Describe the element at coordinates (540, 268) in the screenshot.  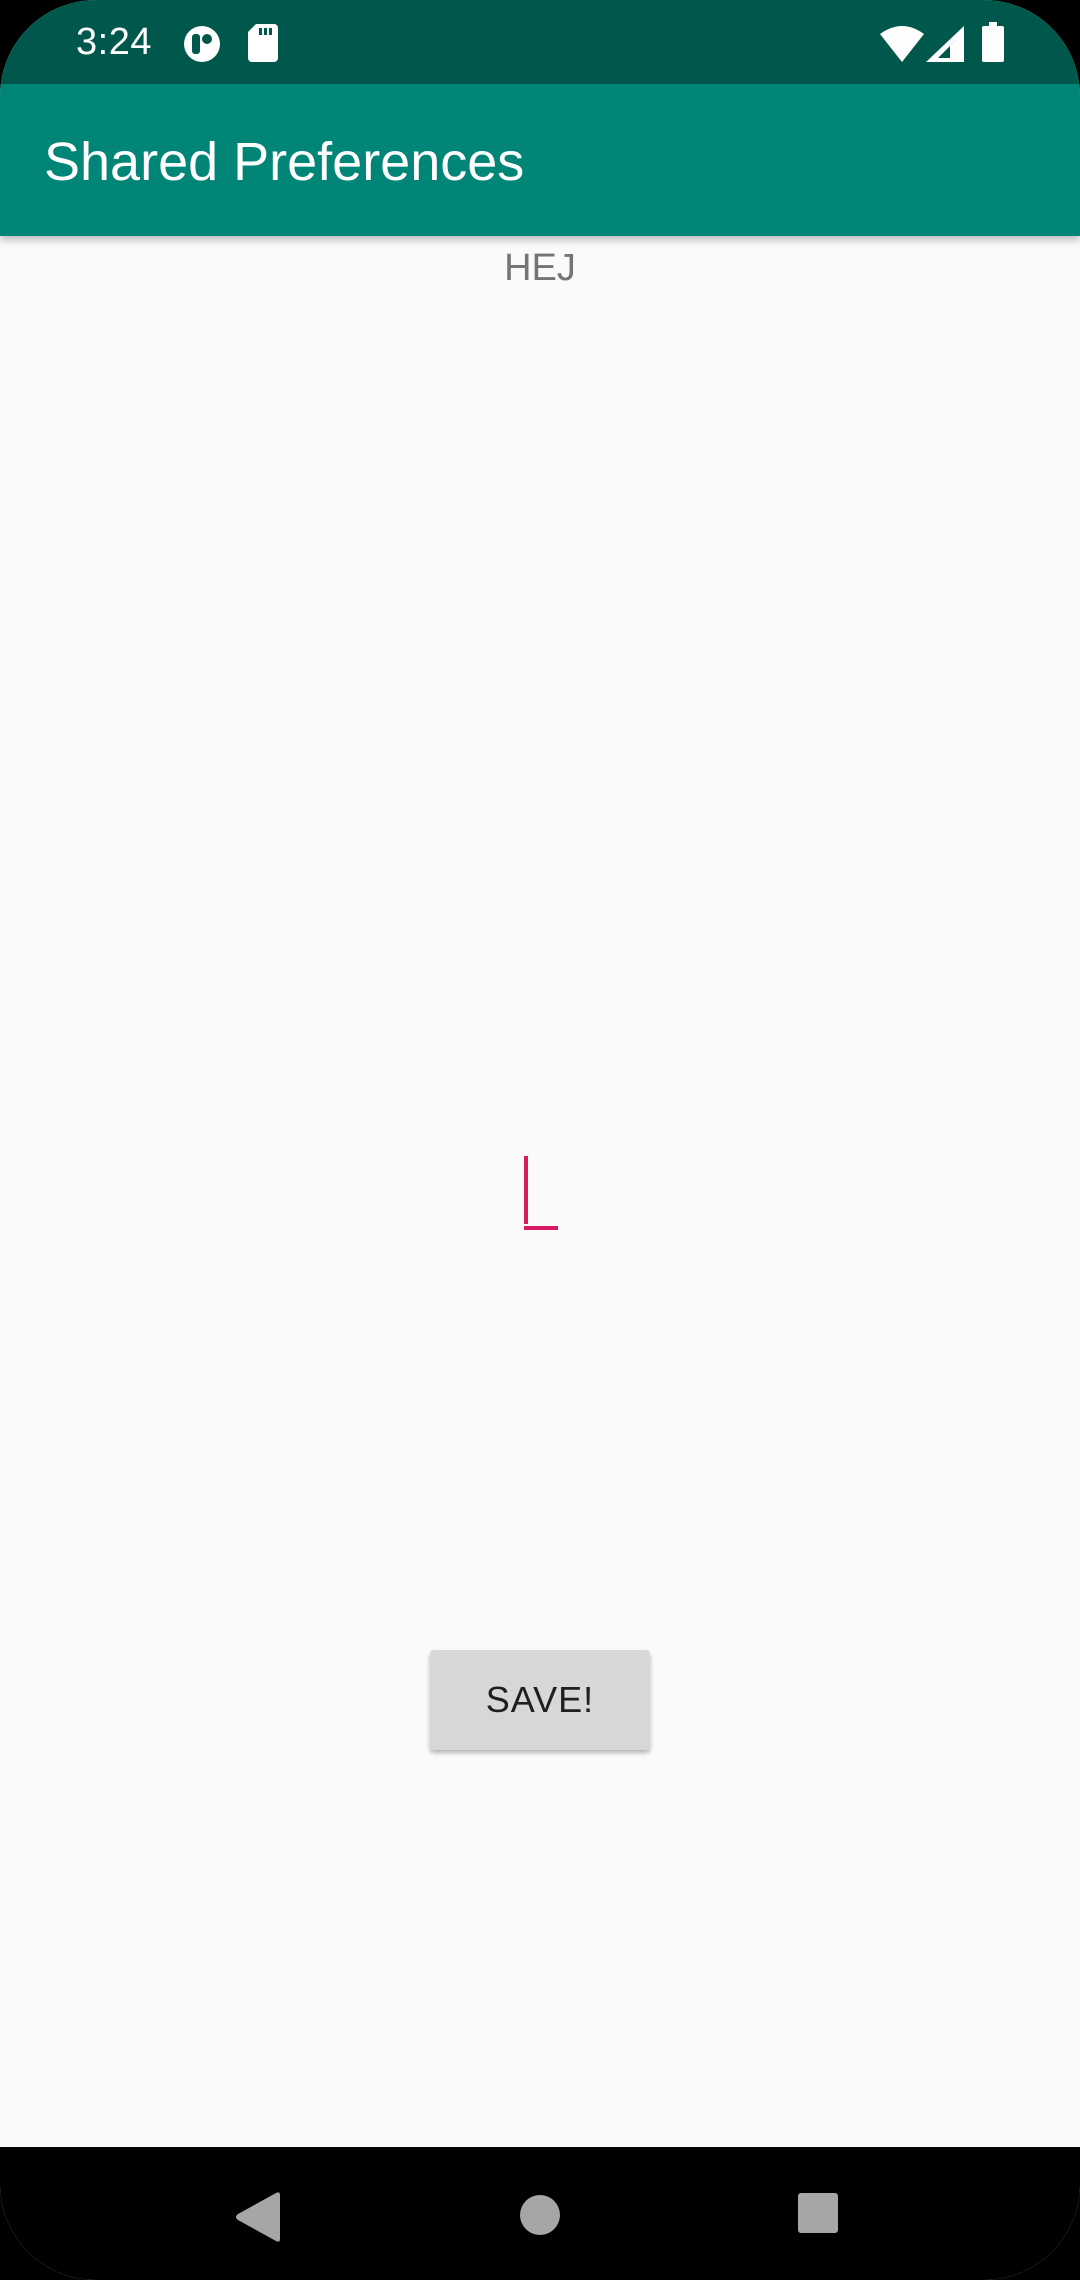
I see `hej-label: HEJ` at that location.